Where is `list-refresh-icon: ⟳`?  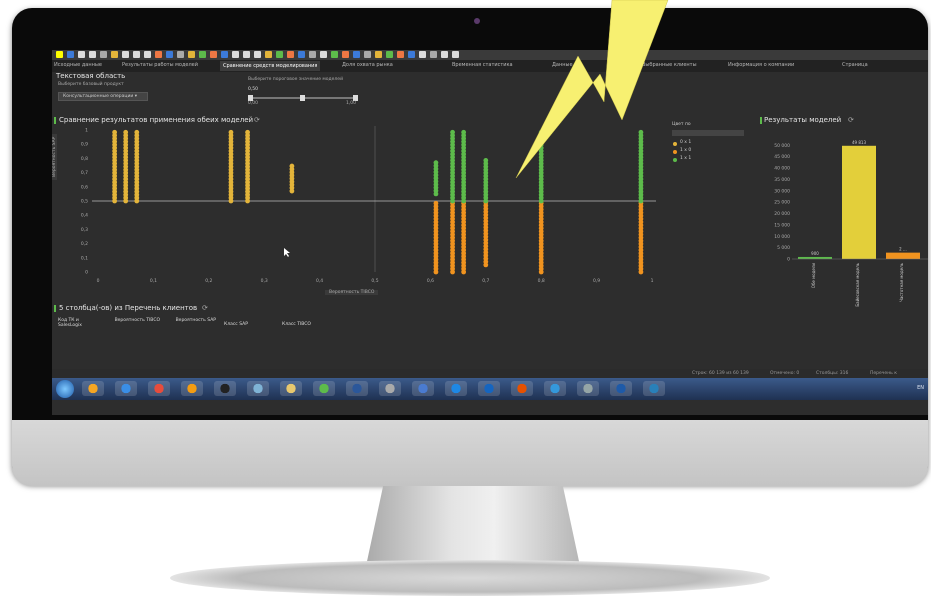
list-refresh-icon: ⟳ is located at coordinates (205, 308).